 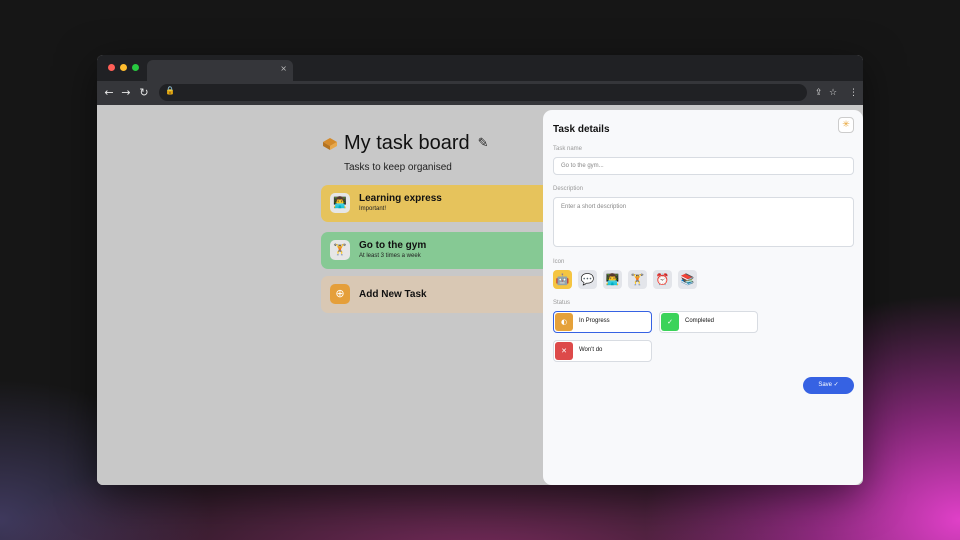 I want to click on panel-title: Task details, so click(x=581, y=129).